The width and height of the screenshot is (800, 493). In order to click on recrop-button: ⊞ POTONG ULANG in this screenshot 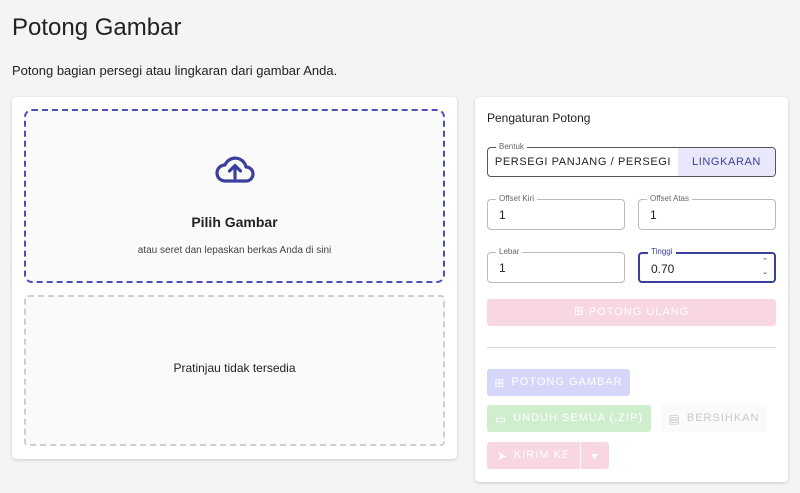, I will do `click(631, 312)`.